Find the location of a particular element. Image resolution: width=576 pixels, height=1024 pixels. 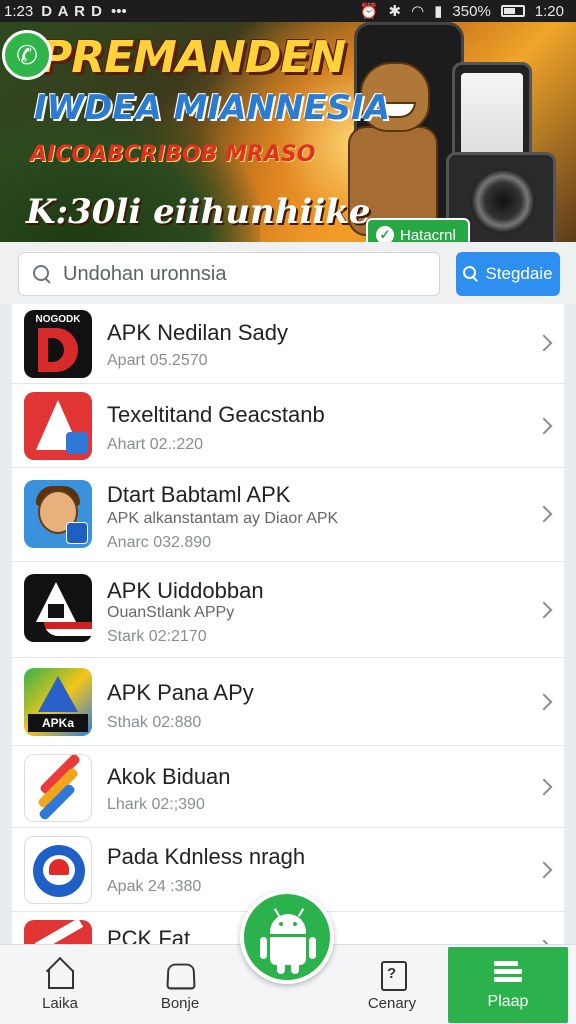

app-name: APK Nedilan Sady is located at coordinates (197, 332).